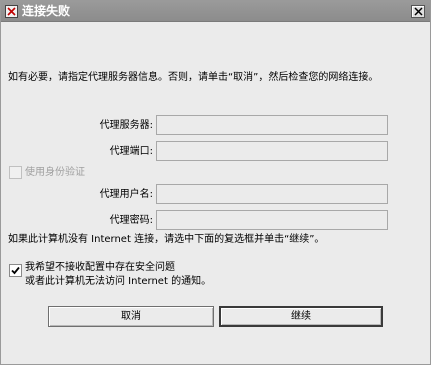 Image resolution: width=431 pixels, height=365 pixels. What do you see at coordinates (166, 239) in the screenshot?
I see `offline-note: 如果此计算机没有 Internet 连接，请选中下面的复选框并单击“继续”。` at bounding box center [166, 239].